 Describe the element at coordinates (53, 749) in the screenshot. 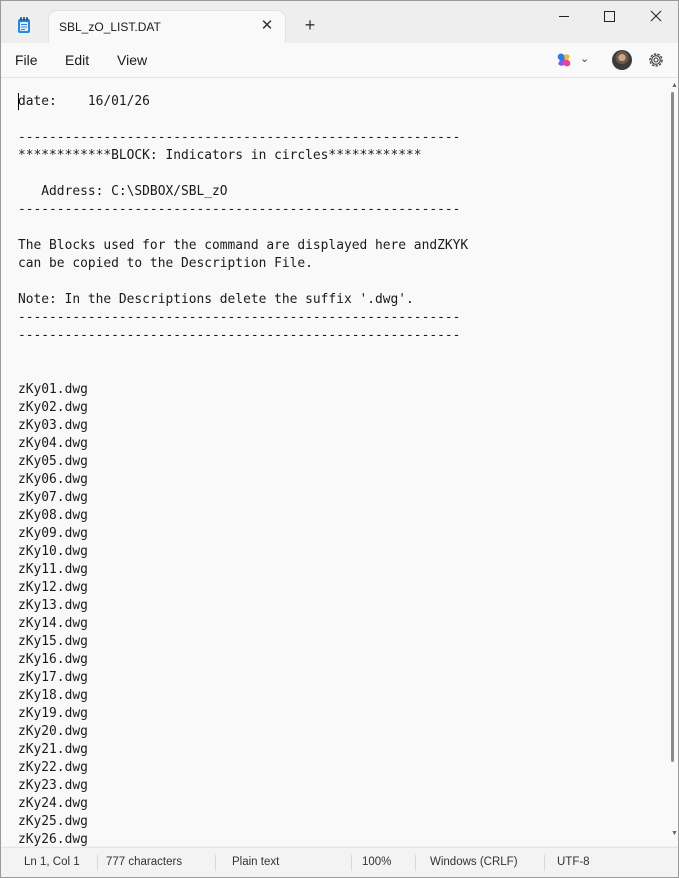

I see `editor-line: zKy21.dwg` at that location.